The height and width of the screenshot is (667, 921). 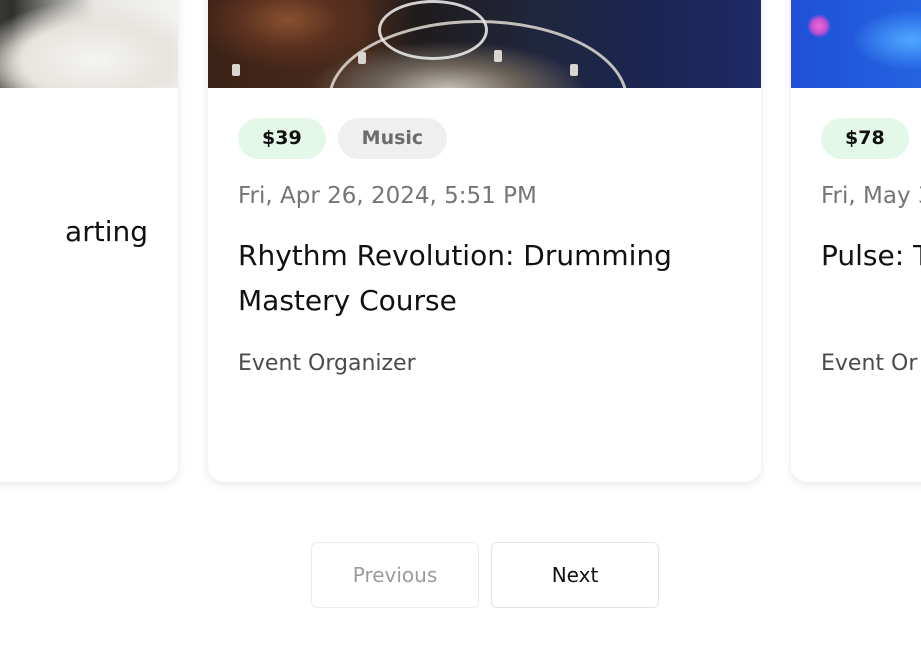 I want to click on price-badge: $39, so click(x=282, y=138).